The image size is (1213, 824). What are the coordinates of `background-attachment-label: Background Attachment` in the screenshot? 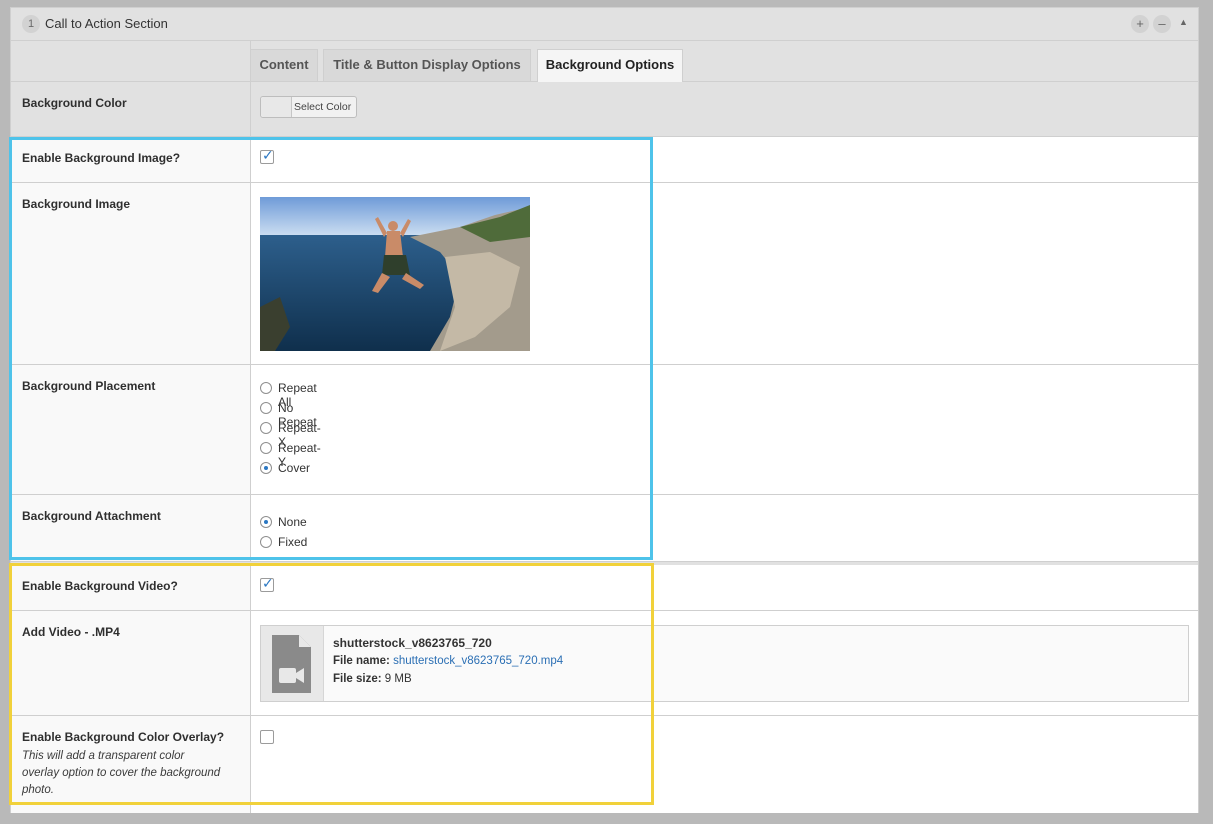 It's located at (91, 516).